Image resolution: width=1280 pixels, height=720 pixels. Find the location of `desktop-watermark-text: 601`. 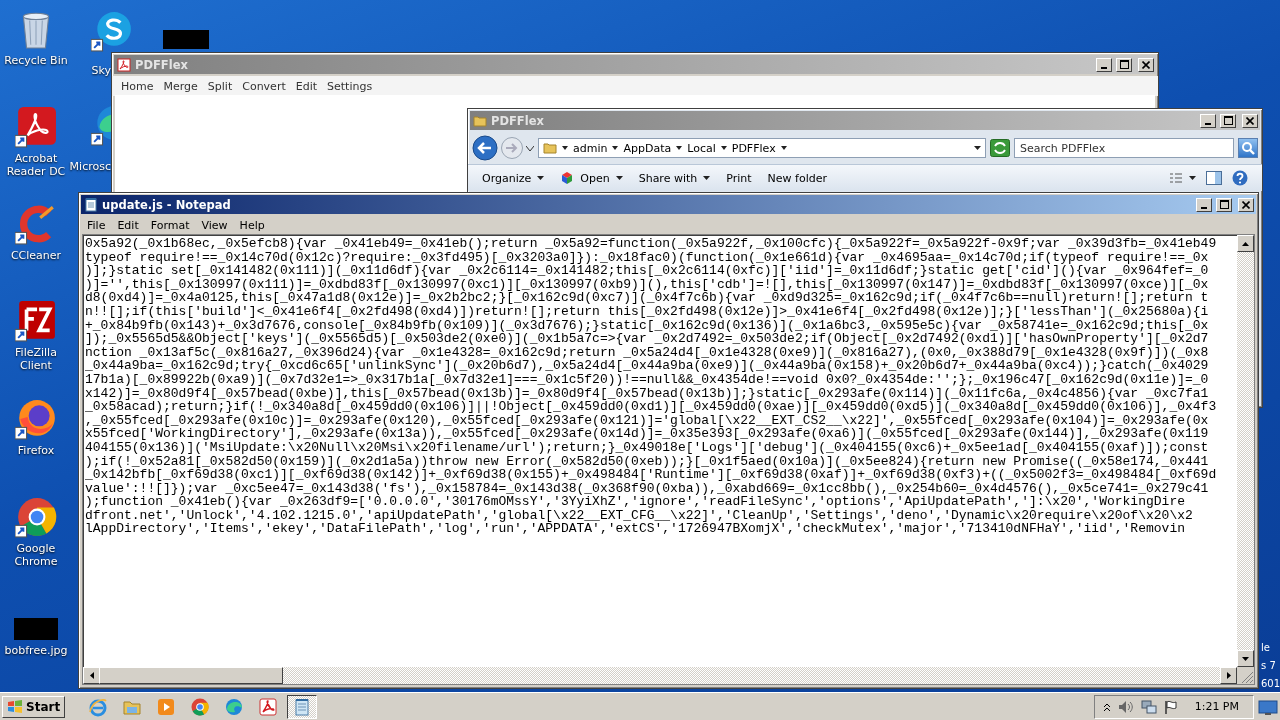

desktop-watermark-text: 601 is located at coordinates (1270, 683).